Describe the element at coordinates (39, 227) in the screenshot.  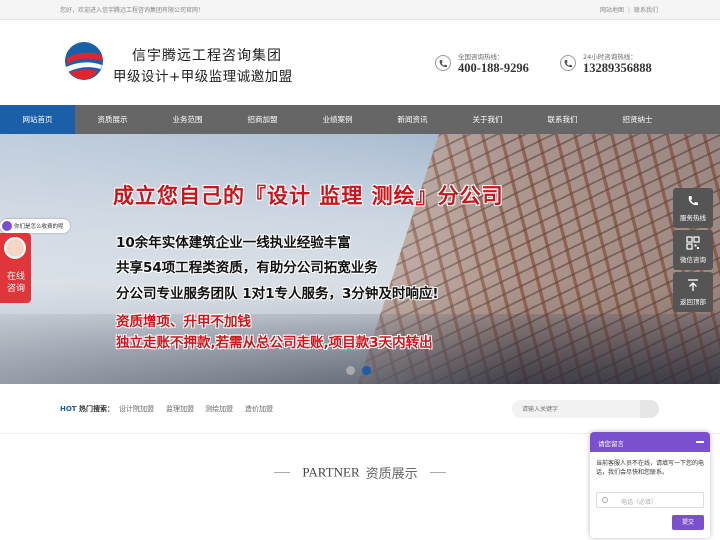
I see `chat-bubble-text: 你们是怎么收费的呢` at that location.